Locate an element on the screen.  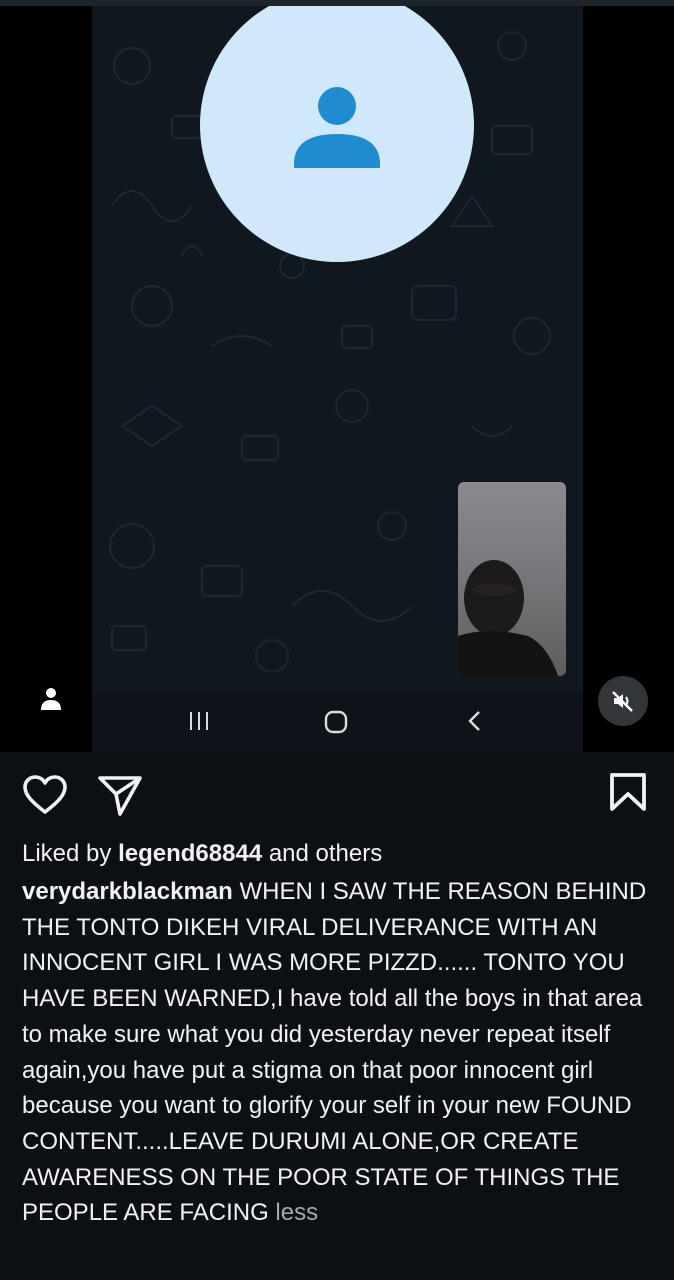
likes-prefix: Liked by is located at coordinates (70, 853).